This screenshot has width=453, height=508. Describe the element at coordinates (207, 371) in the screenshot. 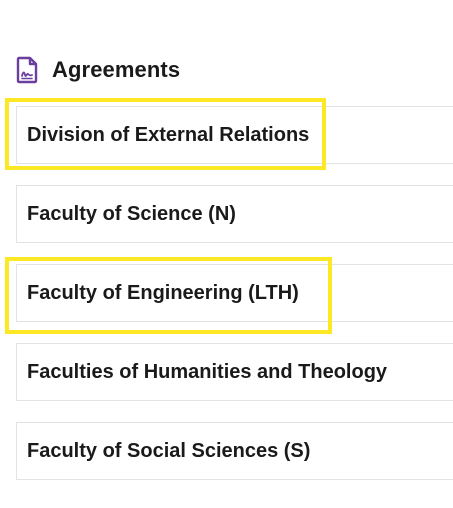

I see `list-item-label: Faculties of Humanities and Theology` at that location.